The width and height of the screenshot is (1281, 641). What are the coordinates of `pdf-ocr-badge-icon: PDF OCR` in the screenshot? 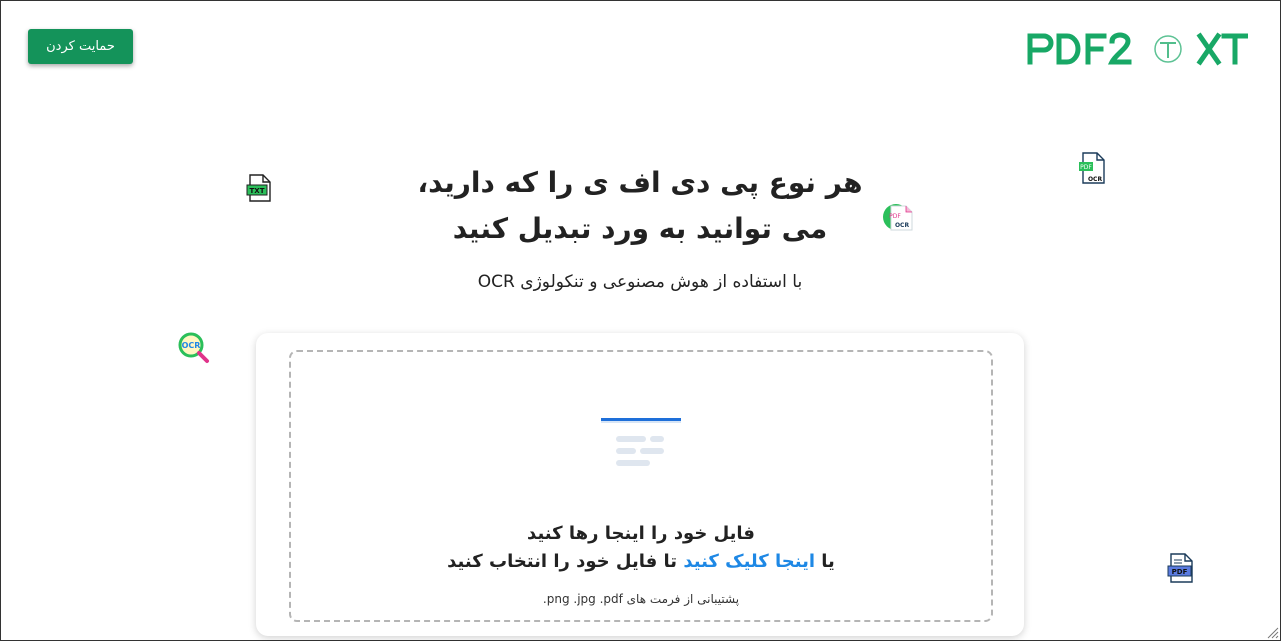 It's located at (898, 217).